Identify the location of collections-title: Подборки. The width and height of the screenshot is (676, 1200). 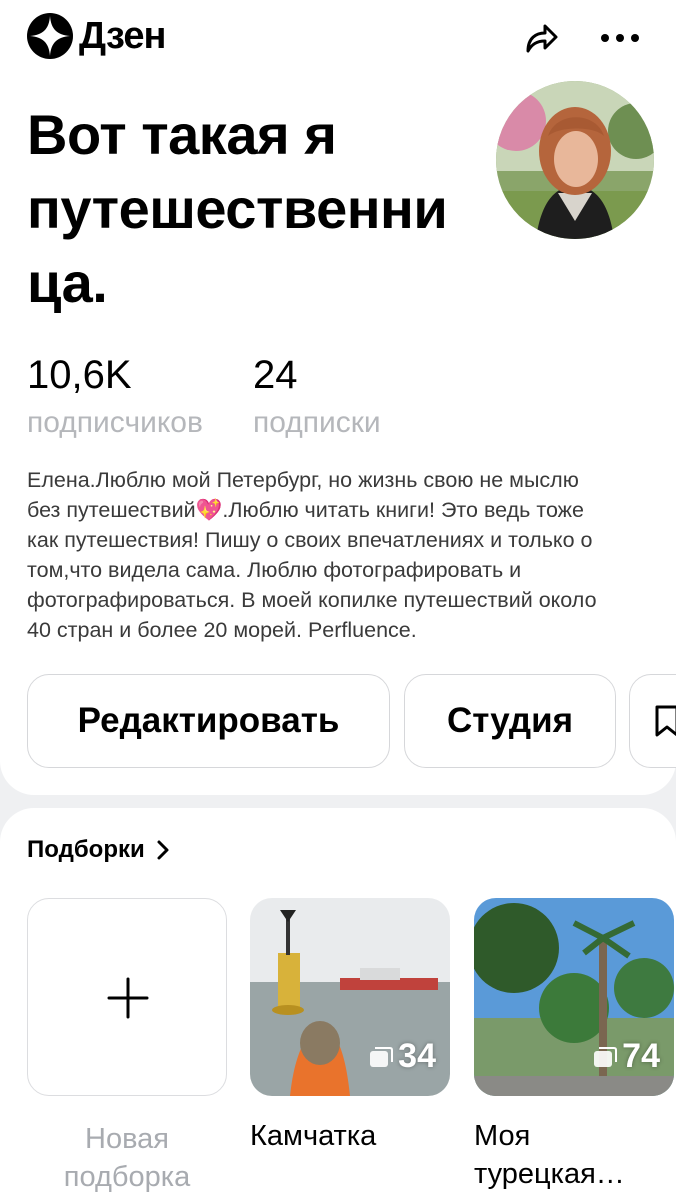
(86, 849).